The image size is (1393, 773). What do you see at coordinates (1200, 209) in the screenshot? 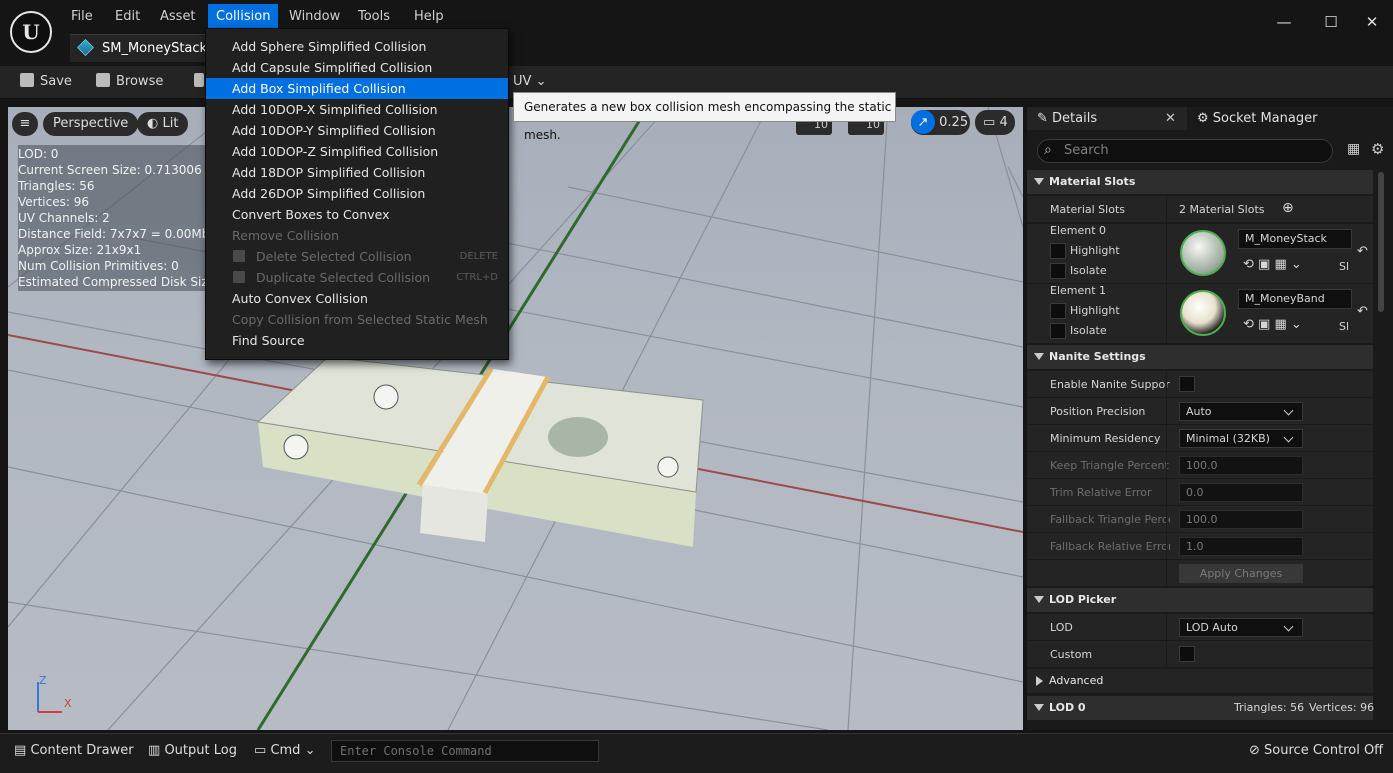
I see `row-material-slots: Material Slots 2 Material Slots ⊕` at bounding box center [1200, 209].